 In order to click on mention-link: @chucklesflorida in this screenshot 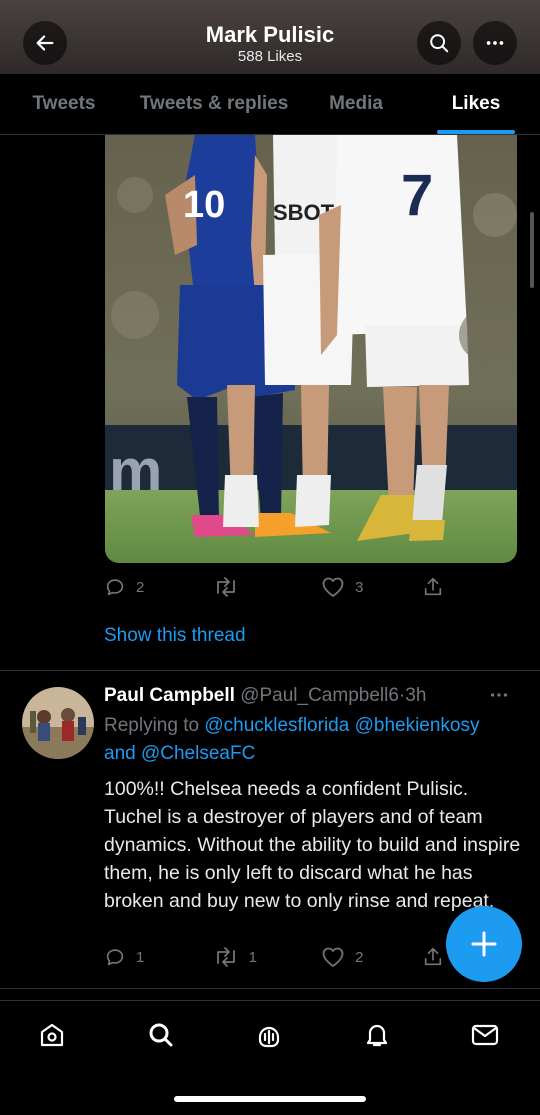, I will do `click(276, 725)`.